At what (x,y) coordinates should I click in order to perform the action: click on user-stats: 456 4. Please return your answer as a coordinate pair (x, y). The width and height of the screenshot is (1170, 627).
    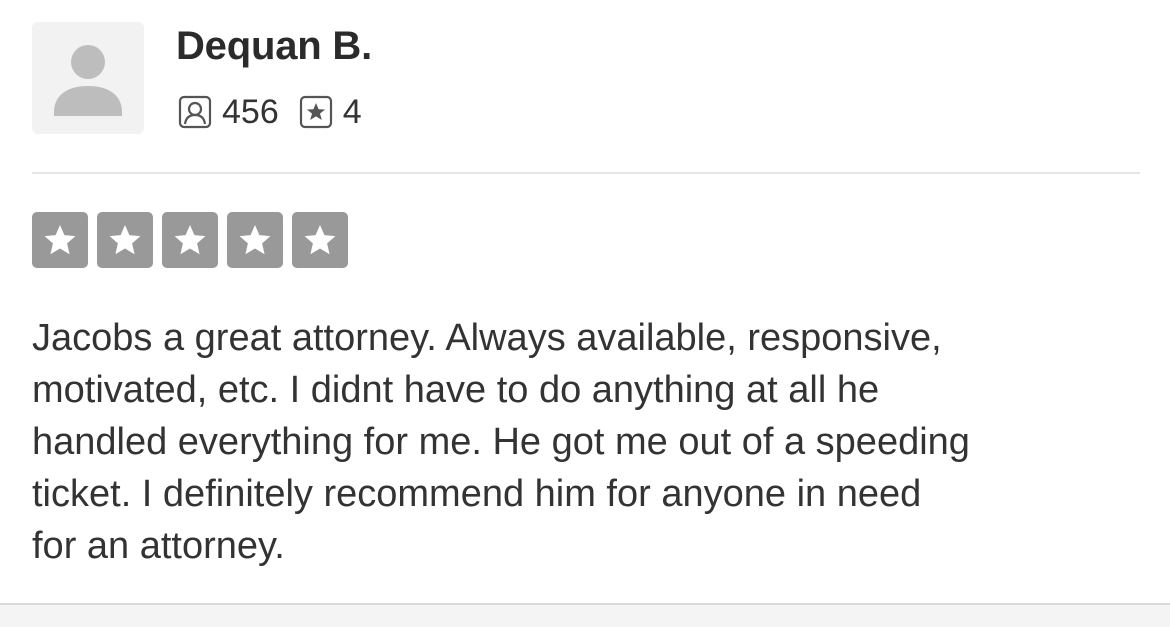
    Looking at the image, I should click on (270, 112).